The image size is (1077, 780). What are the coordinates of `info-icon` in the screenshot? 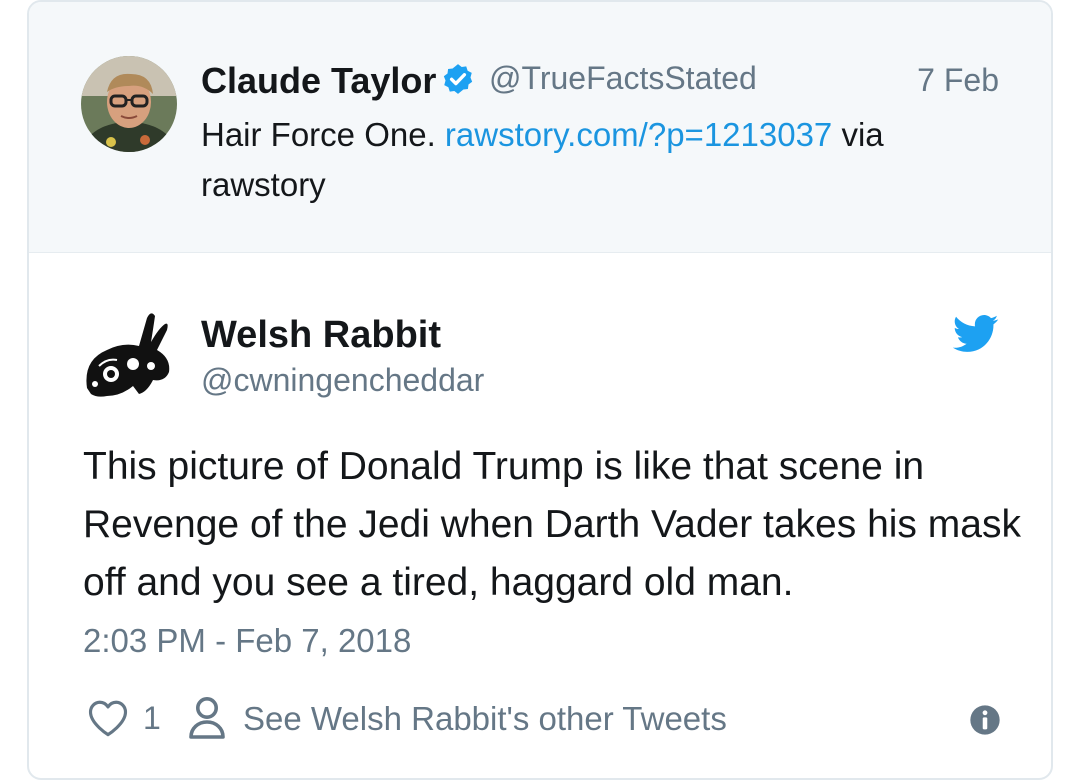 It's located at (985, 720).